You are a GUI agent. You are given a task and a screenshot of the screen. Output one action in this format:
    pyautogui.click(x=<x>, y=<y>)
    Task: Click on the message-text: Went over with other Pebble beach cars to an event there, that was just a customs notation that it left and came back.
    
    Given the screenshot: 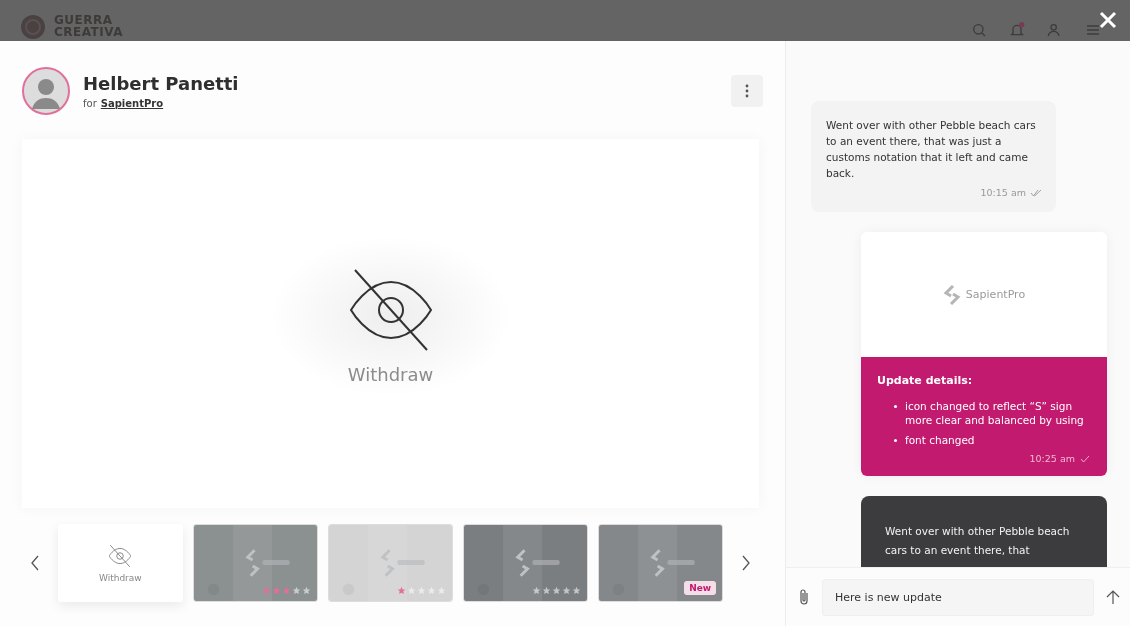 What is the action you would take?
    pyautogui.click(x=931, y=149)
    